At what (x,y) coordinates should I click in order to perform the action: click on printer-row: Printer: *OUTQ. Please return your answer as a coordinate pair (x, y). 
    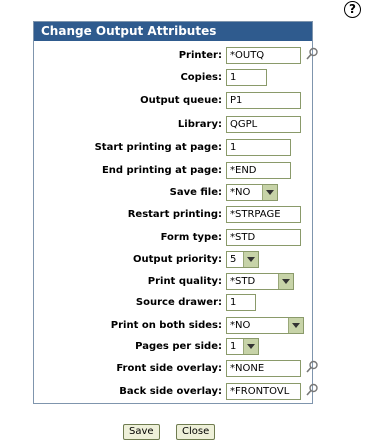
    Looking at the image, I should click on (176, 56).